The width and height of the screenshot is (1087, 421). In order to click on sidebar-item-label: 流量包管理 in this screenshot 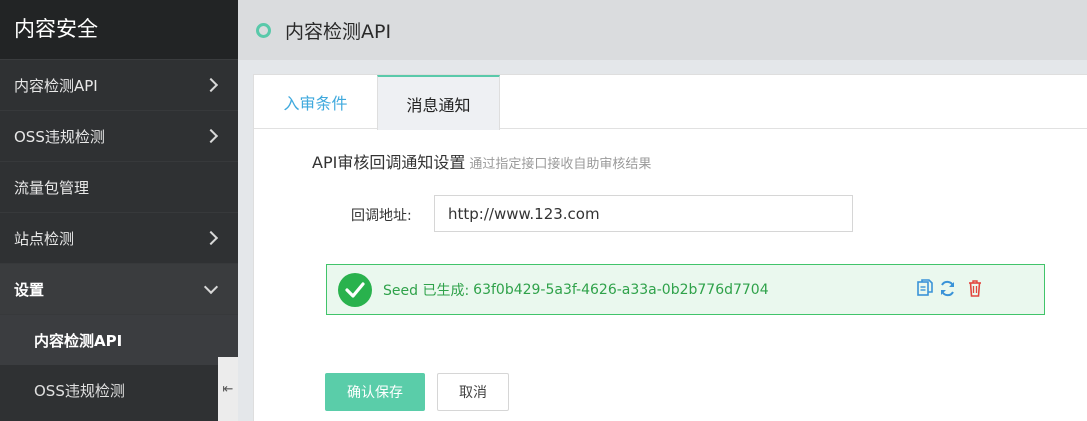, I will do `click(52, 187)`.